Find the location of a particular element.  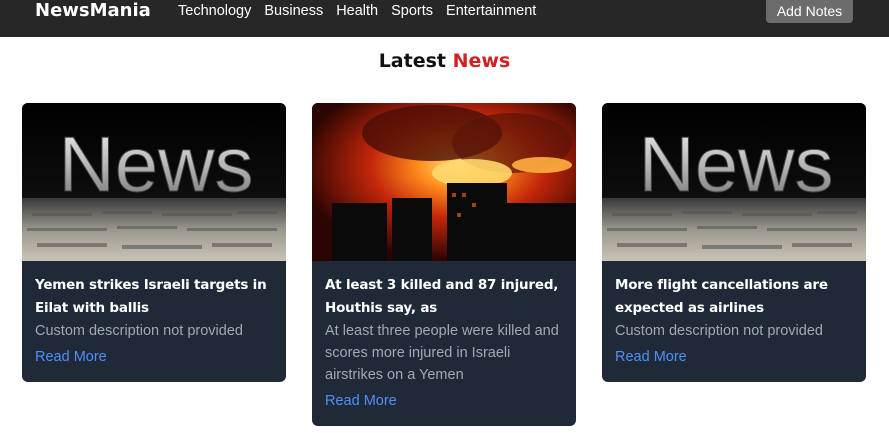

nav-link-technology: Technology is located at coordinates (214, 11).